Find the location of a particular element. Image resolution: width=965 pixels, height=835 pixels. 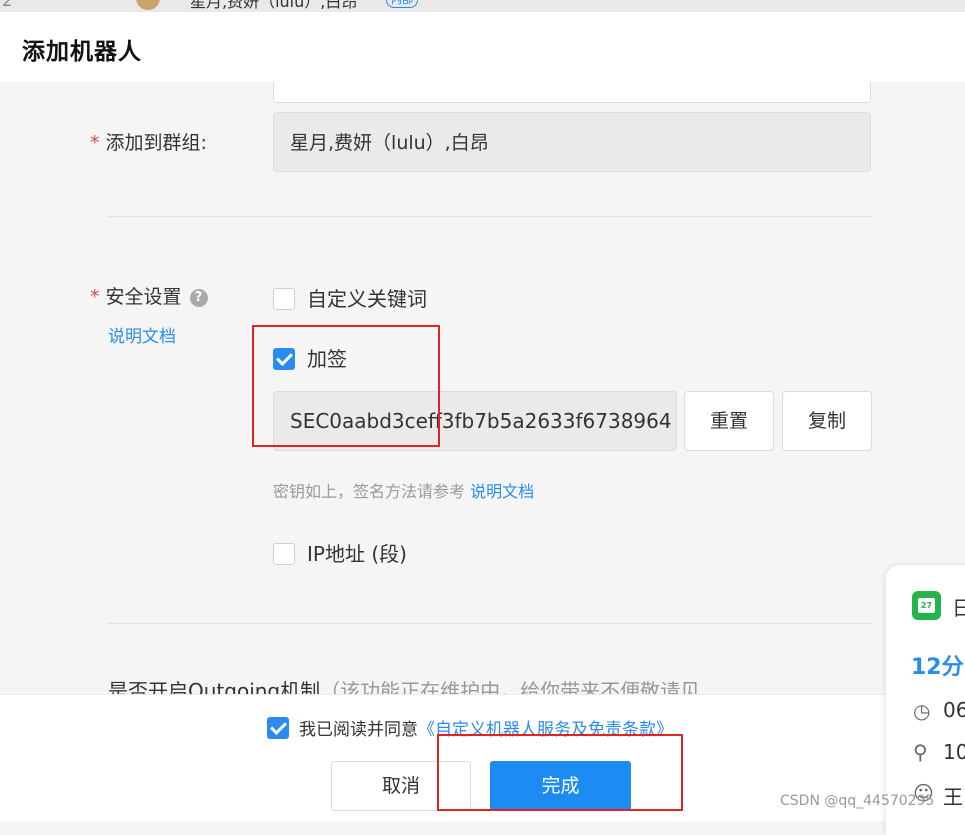

panel-title: 日 is located at coordinates (958, 608).